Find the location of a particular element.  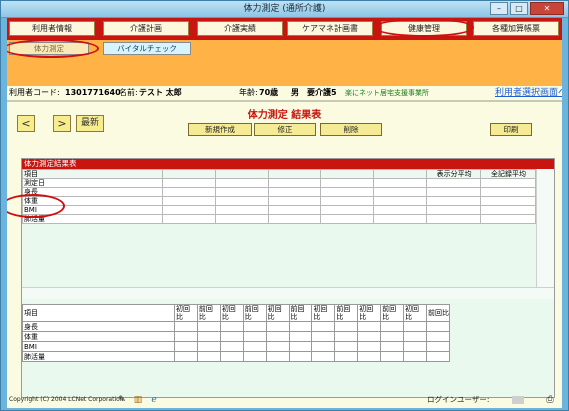

column-header: 表示分平均 is located at coordinates (454, 174).